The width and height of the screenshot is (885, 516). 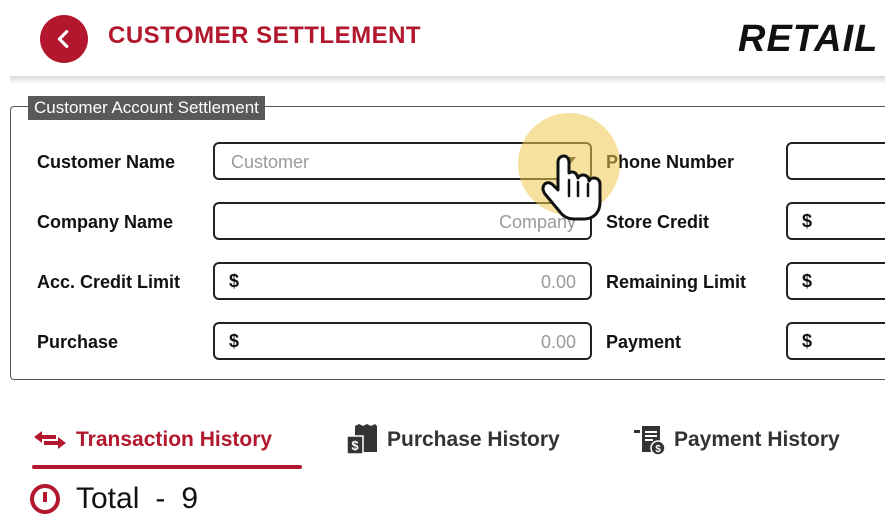 I want to click on hand-pointer-icon, so click(x=571, y=187).